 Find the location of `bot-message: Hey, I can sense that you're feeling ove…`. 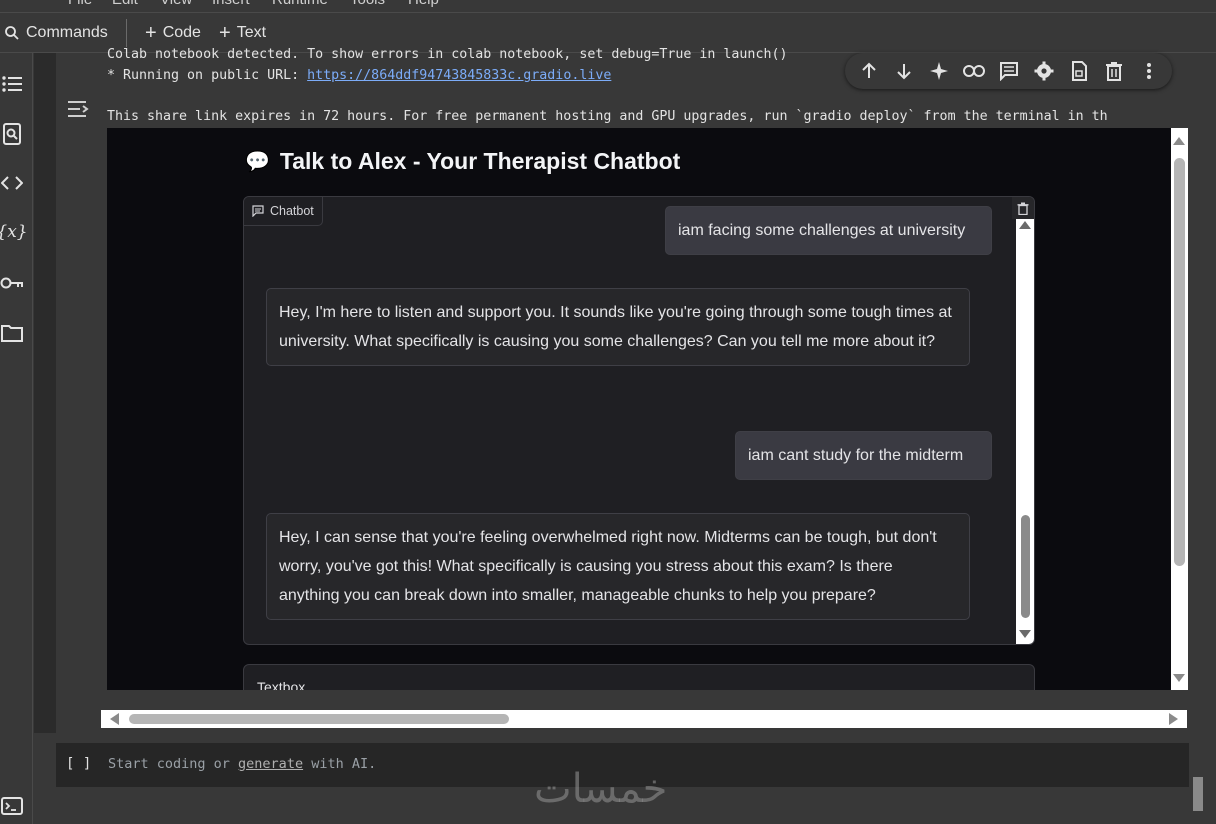

bot-message: Hey, I can sense that you're feeling ove… is located at coordinates (618, 566).